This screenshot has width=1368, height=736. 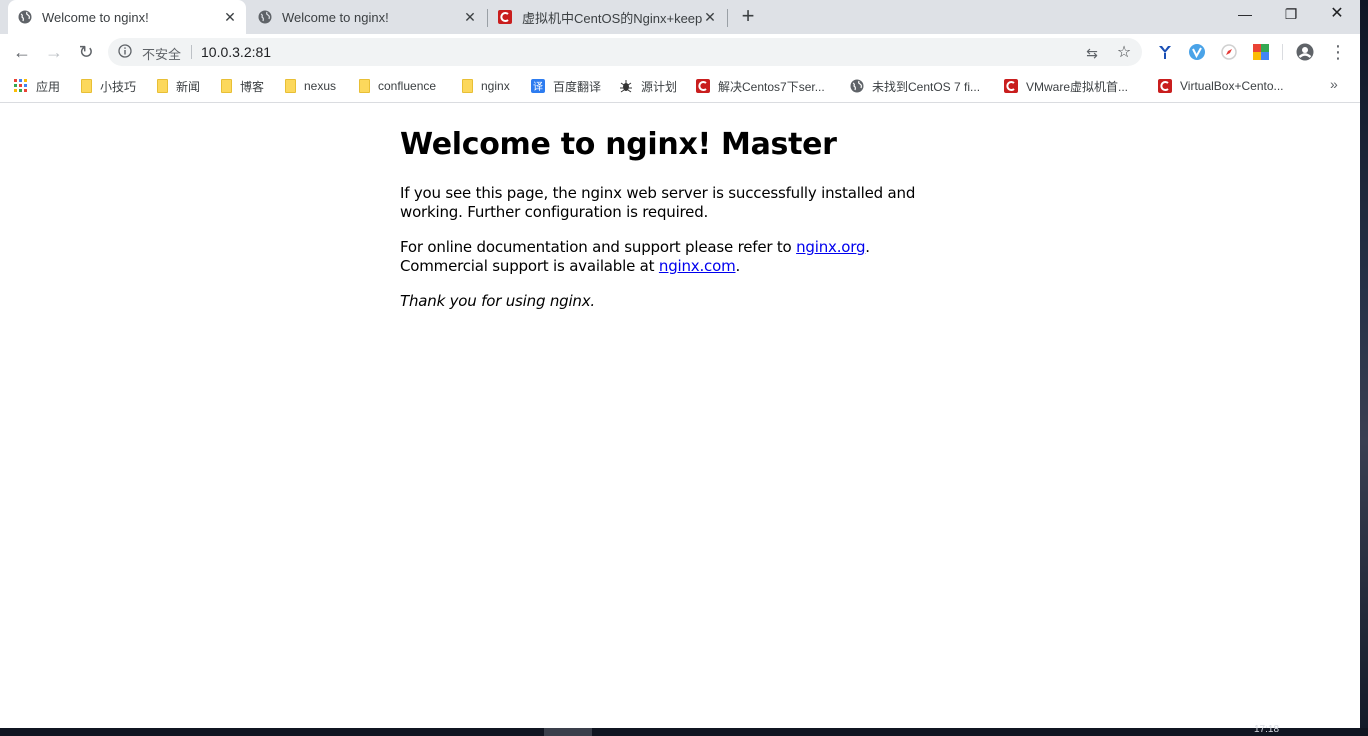 I want to click on bookmark-label: 新闻, so click(x=188, y=86).